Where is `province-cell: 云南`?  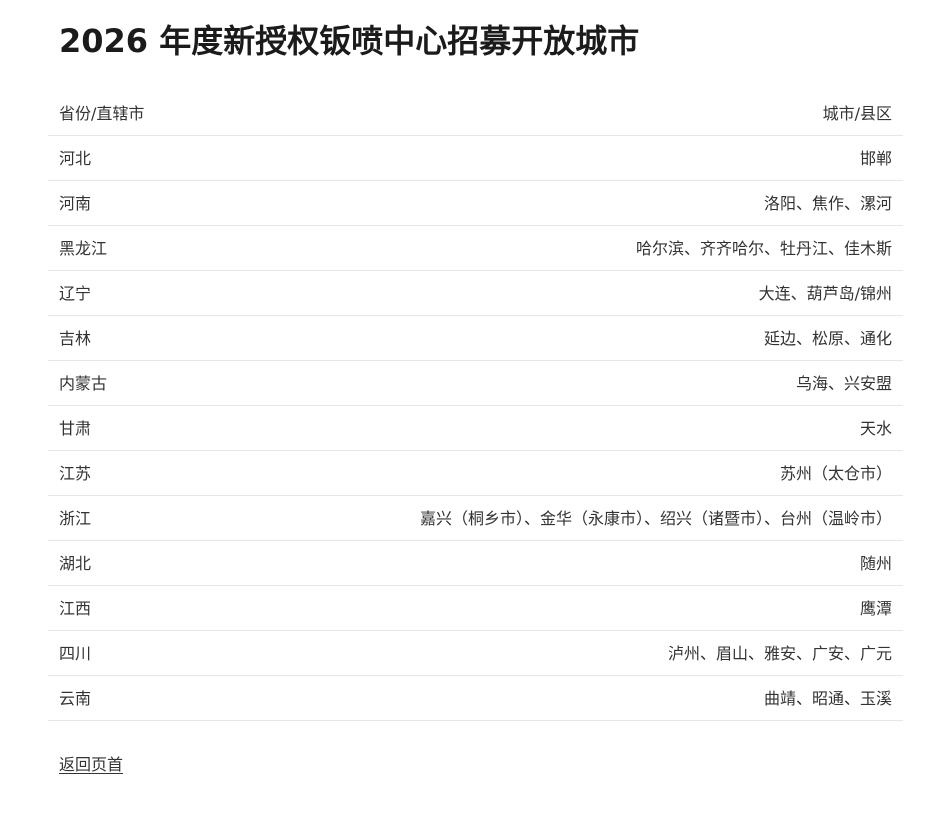 province-cell: 云南 is located at coordinates (209, 698).